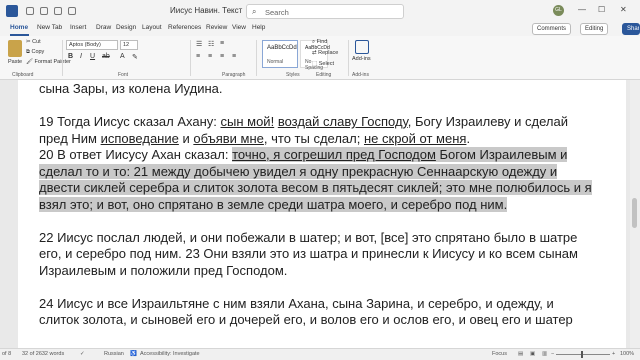 This screenshot has width=640, height=360. I want to click on replace-button: ⇄ Replace, so click(325, 53).